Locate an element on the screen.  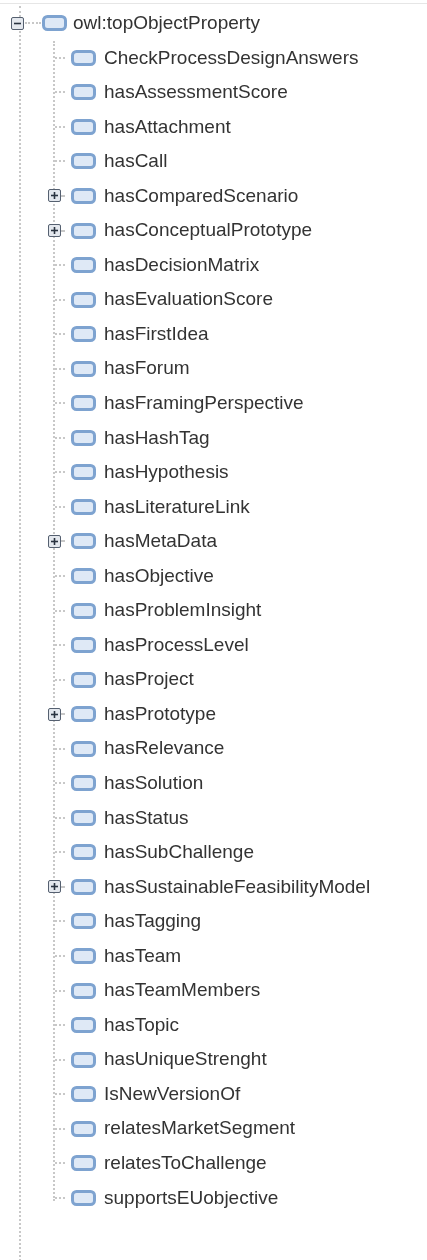
tree-item-label: hasForum is located at coordinates (147, 368).